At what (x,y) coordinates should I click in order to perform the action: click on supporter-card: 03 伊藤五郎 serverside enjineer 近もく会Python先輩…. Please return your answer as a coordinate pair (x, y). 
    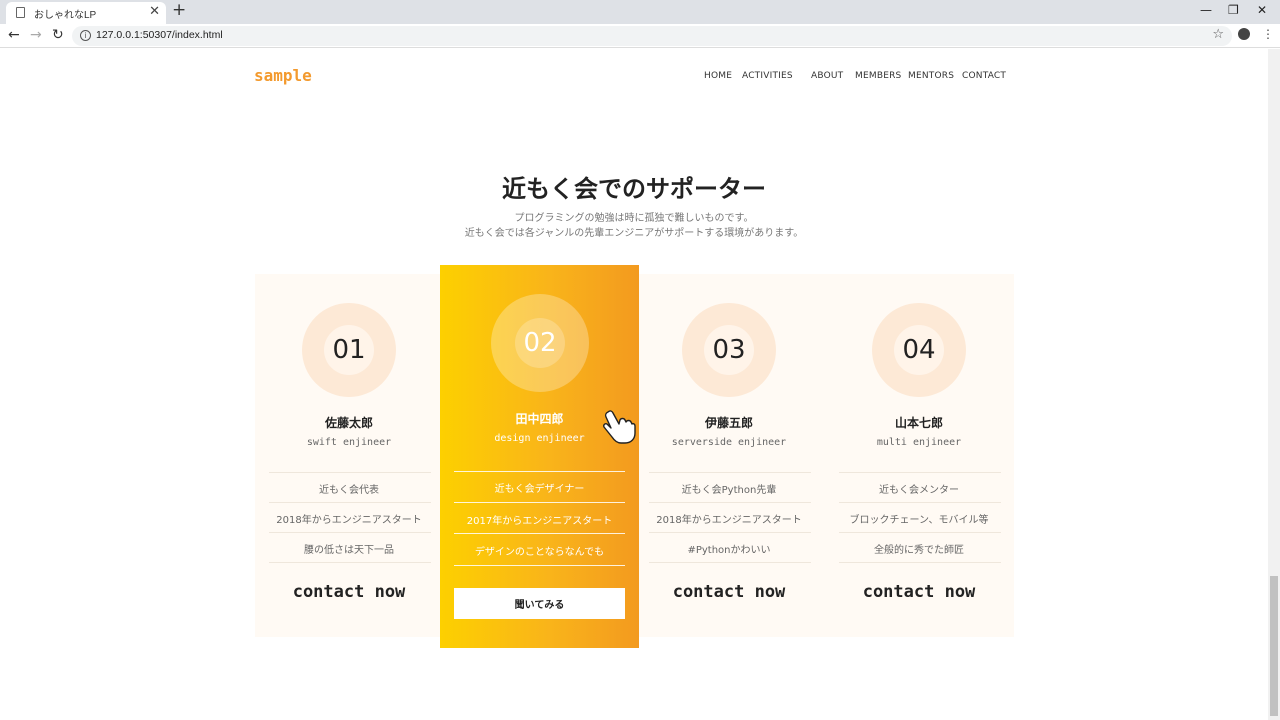
    Looking at the image, I should click on (729, 455).